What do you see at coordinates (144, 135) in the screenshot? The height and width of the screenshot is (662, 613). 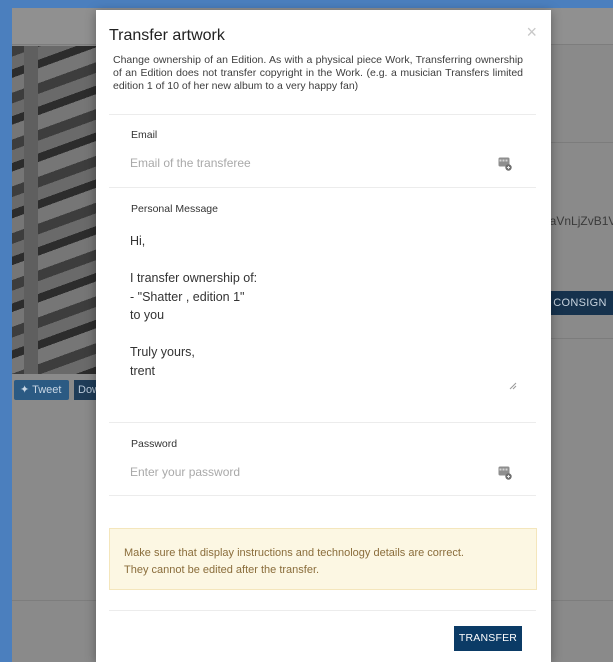 I see `email-label: Email` at bounding box center [144, 135].